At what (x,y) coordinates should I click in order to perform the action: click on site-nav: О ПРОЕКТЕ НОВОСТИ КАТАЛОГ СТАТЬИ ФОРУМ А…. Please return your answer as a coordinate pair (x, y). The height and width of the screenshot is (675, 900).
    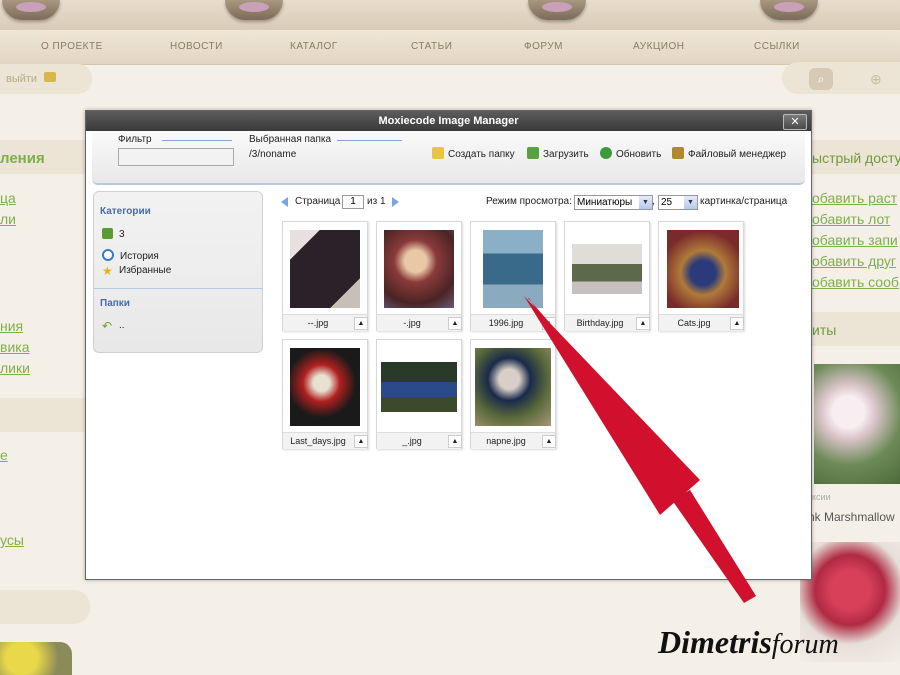
    Looking at the image, I should click on (450, 47).